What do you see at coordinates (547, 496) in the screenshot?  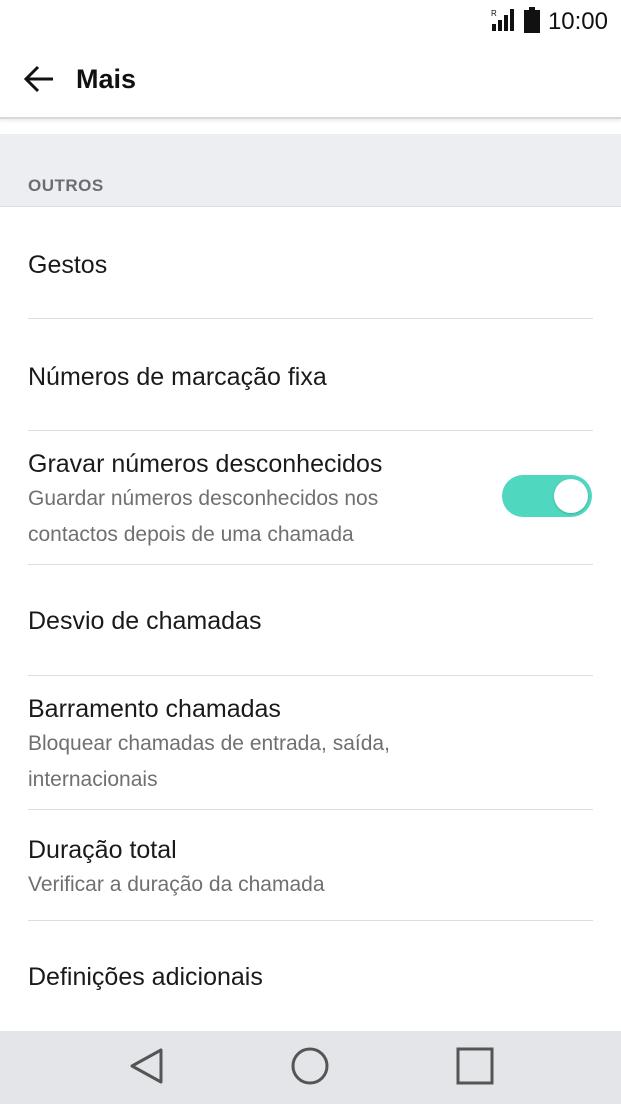 I see `save-unknown-numbers-toggle` at bounding box center [547, 496].